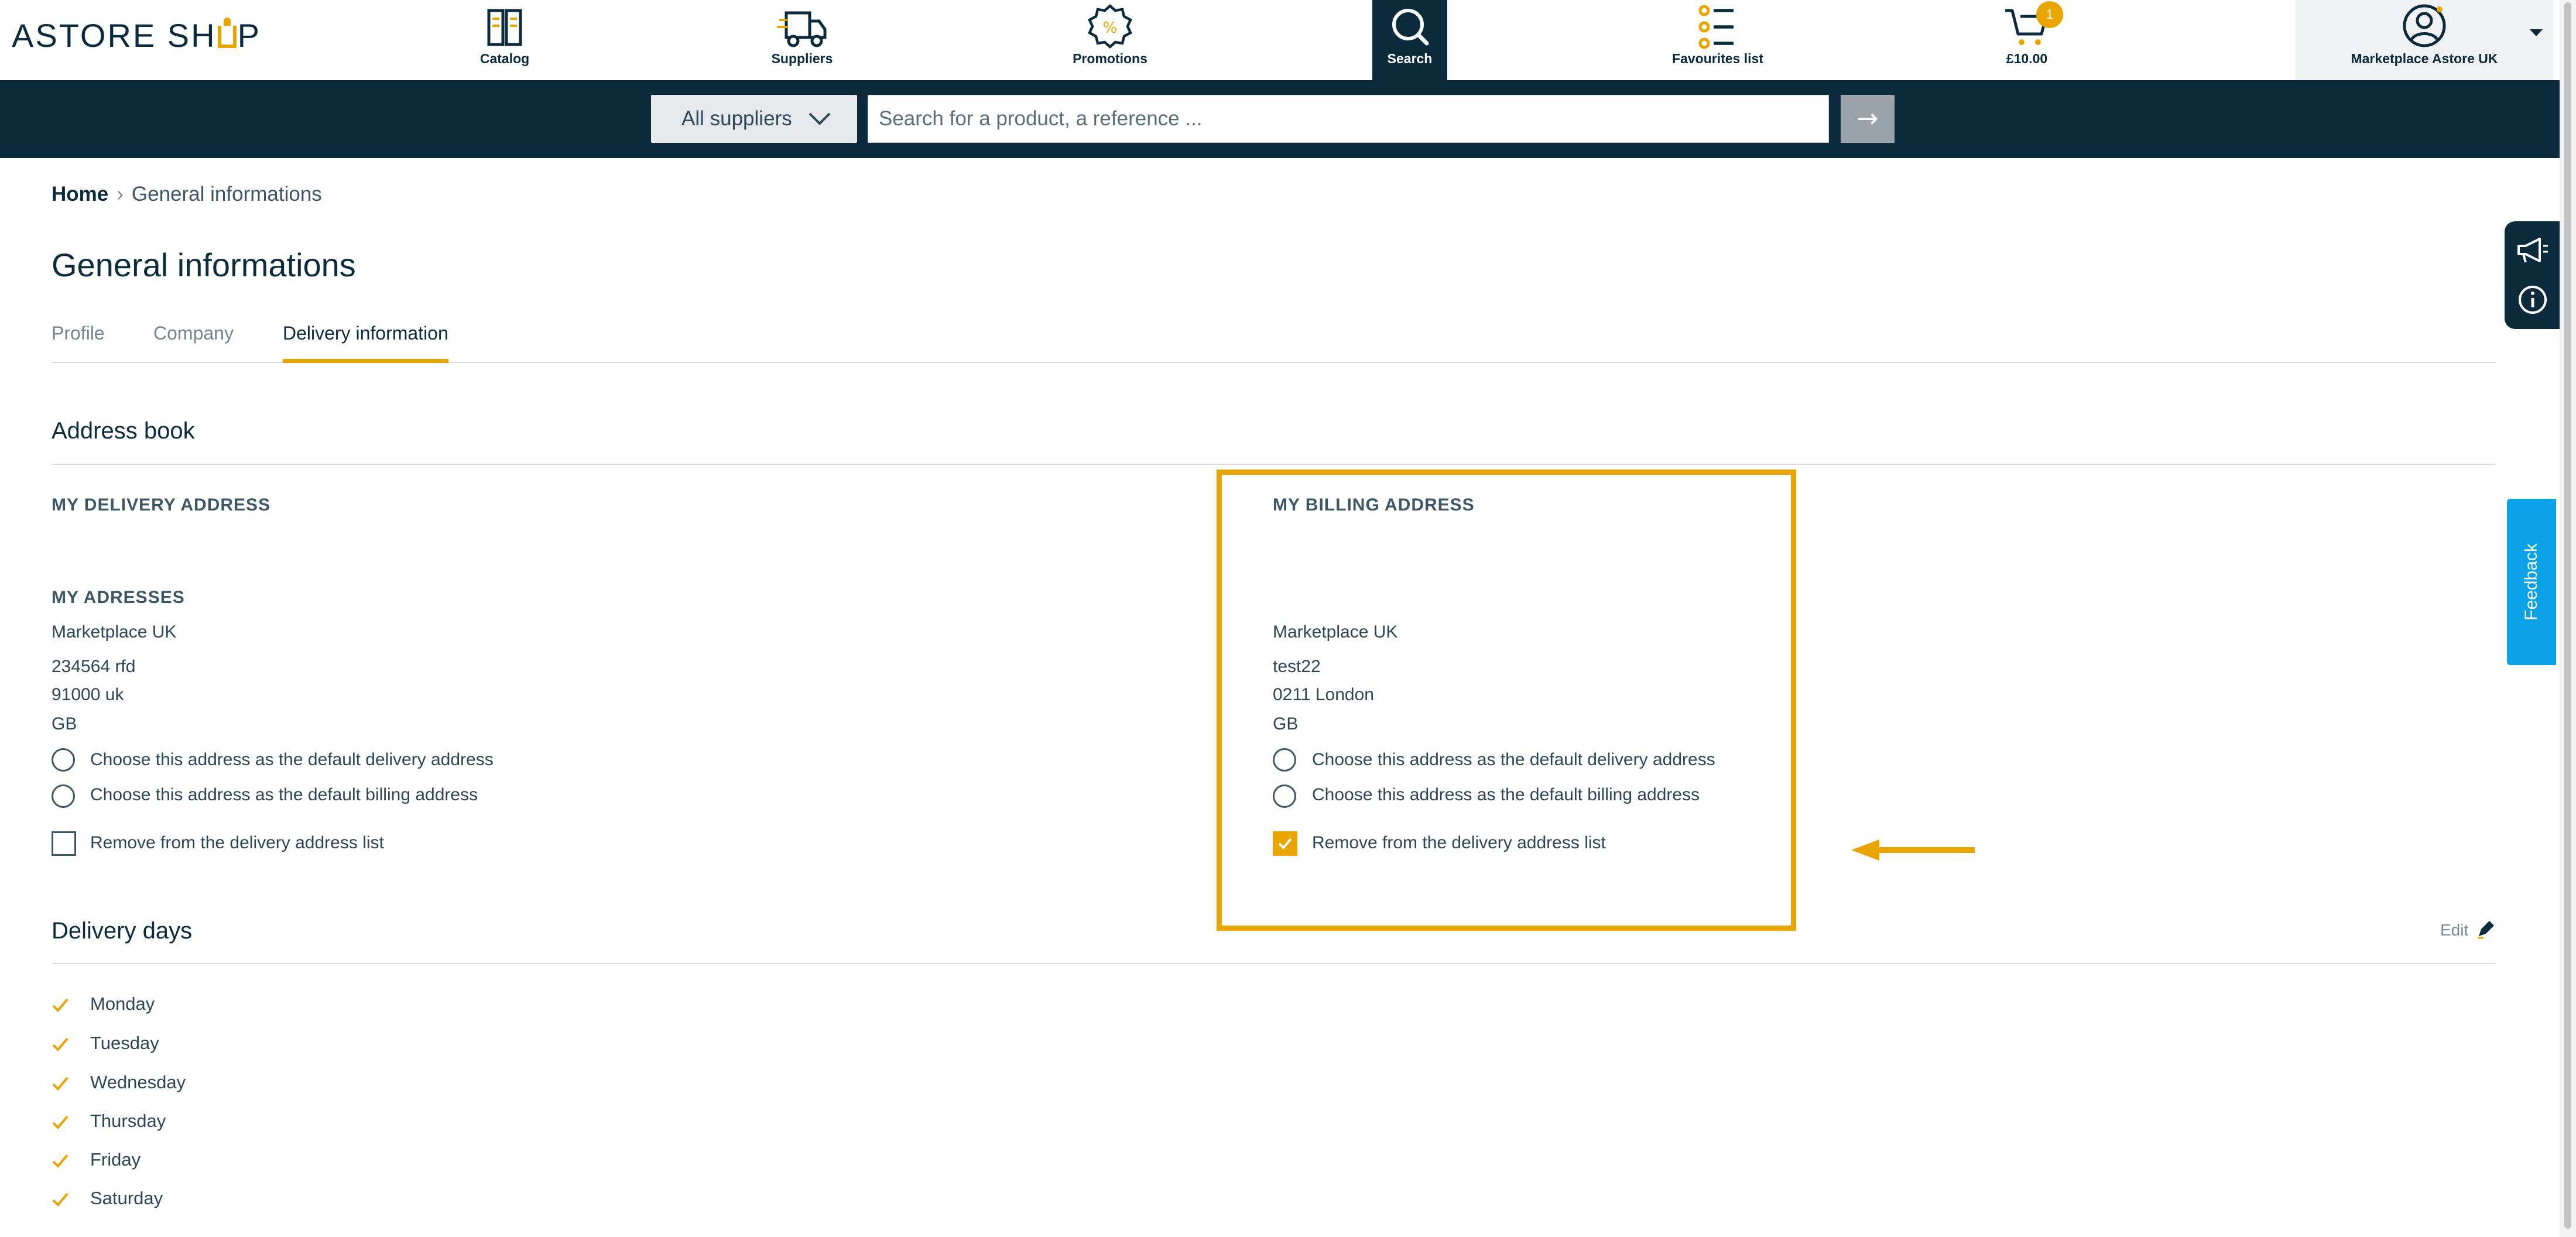 Image resolution: width=2576 pixels, height=1237 pixels. I want to click on nav-favourites-label: Favourites list, so click(1717, 59).